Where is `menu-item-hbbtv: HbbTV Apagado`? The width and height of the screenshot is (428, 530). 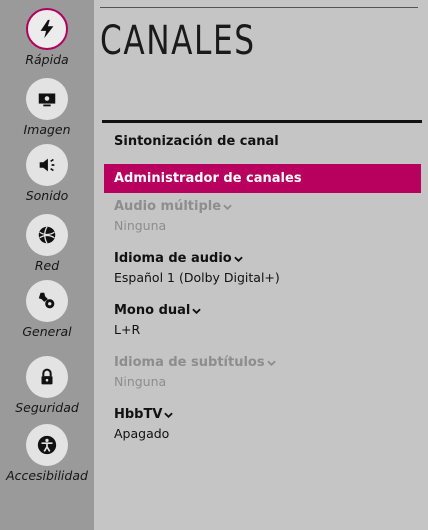 menu-item-hbbtv: HbbTV Apagado is located at coordinates (262, 433).